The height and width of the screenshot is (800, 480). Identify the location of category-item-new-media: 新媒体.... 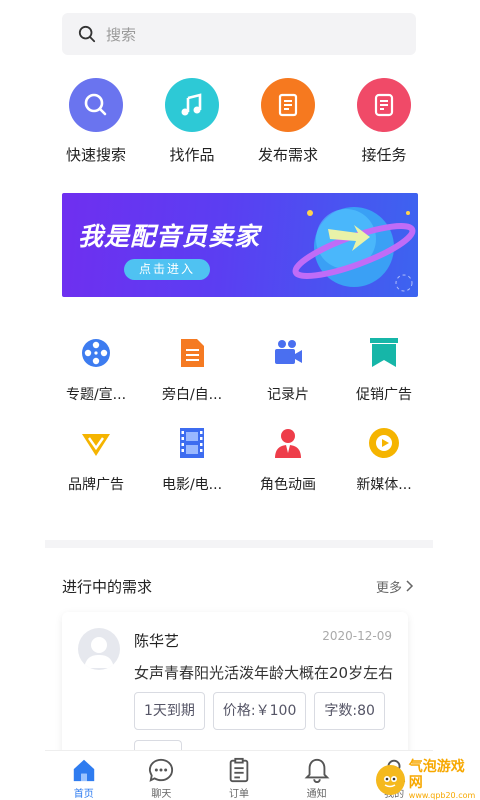
(384, 471).